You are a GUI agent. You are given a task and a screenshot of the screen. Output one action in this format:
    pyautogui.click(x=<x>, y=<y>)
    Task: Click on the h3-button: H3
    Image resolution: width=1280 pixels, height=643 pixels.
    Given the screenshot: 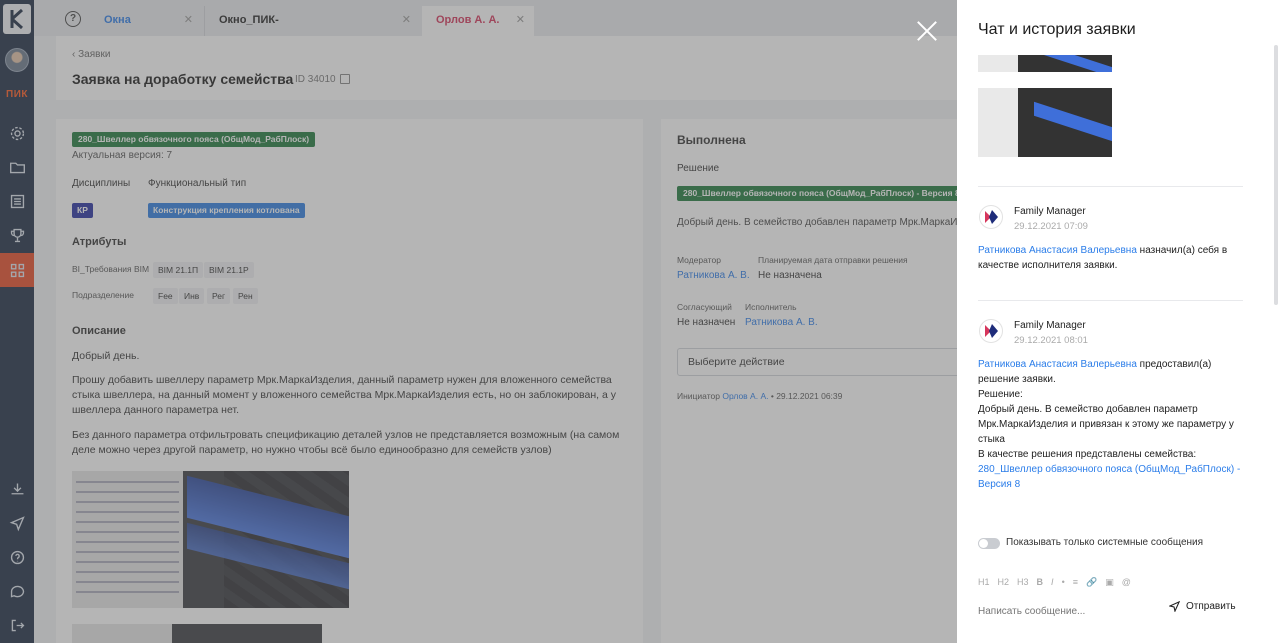 What is the action you would take?
    pyautogui.click(x=1023, y=582)
    